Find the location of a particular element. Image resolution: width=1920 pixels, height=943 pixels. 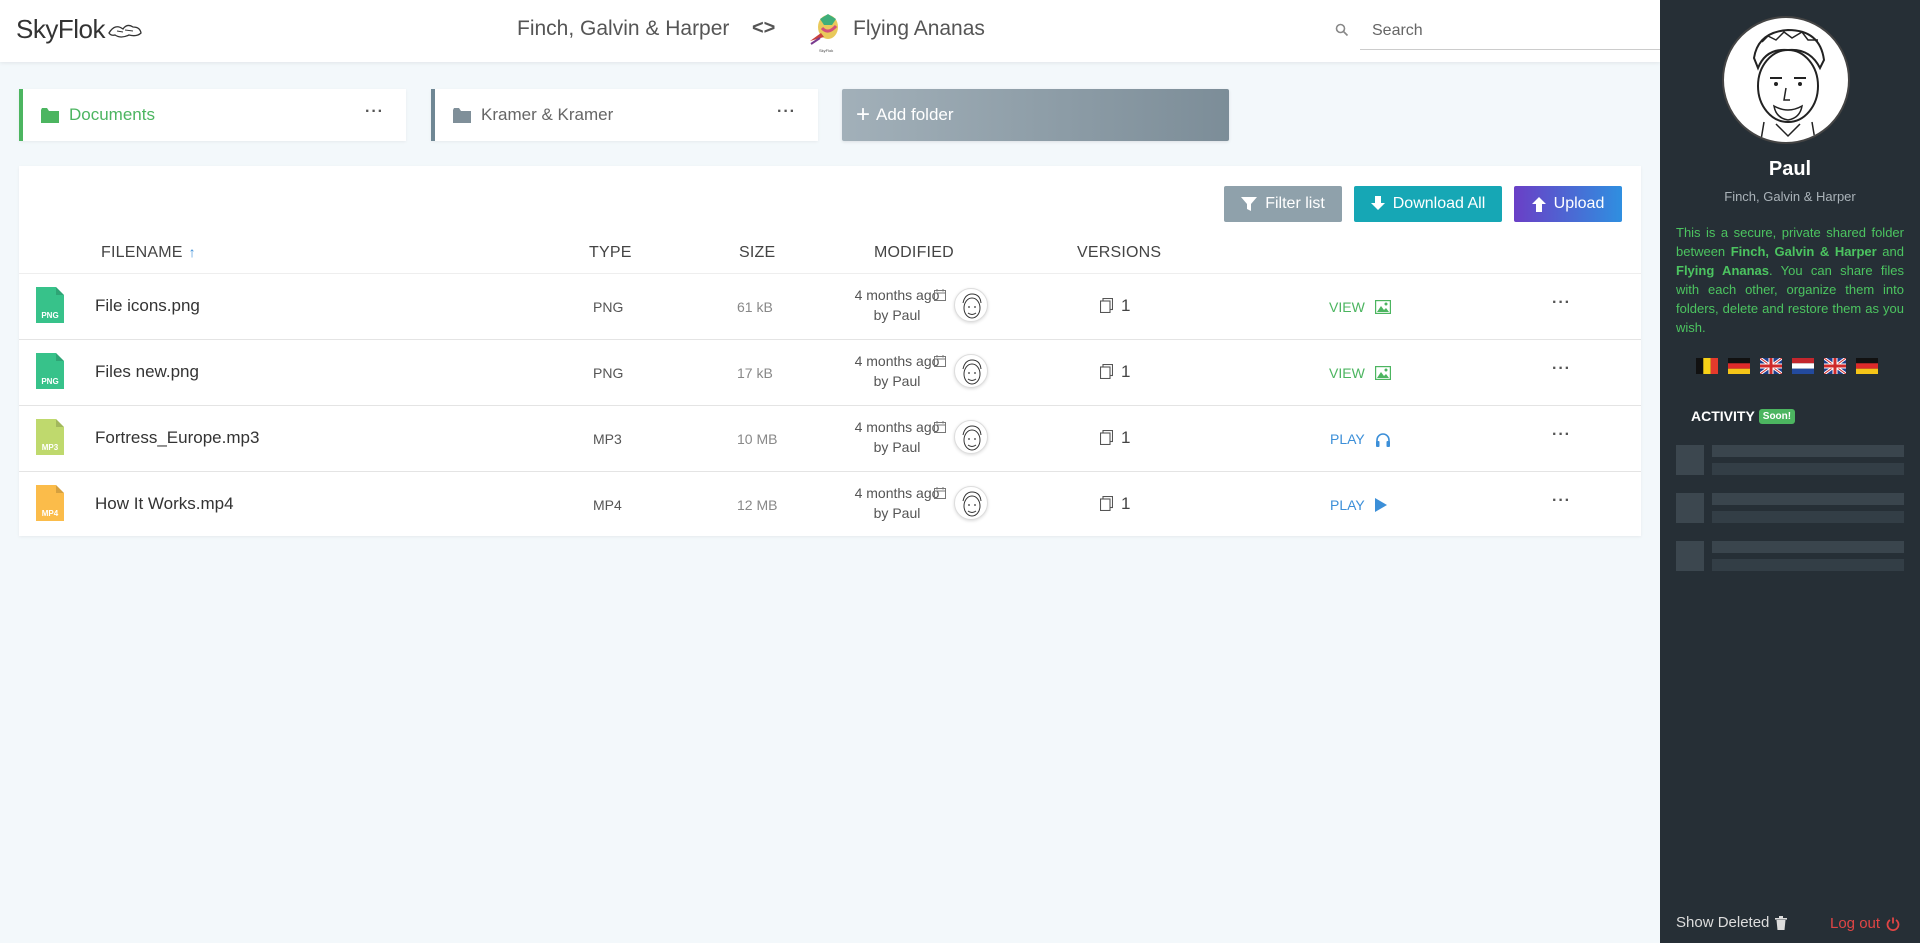

upload-label: Upload is located at coordinates (1579, 203).